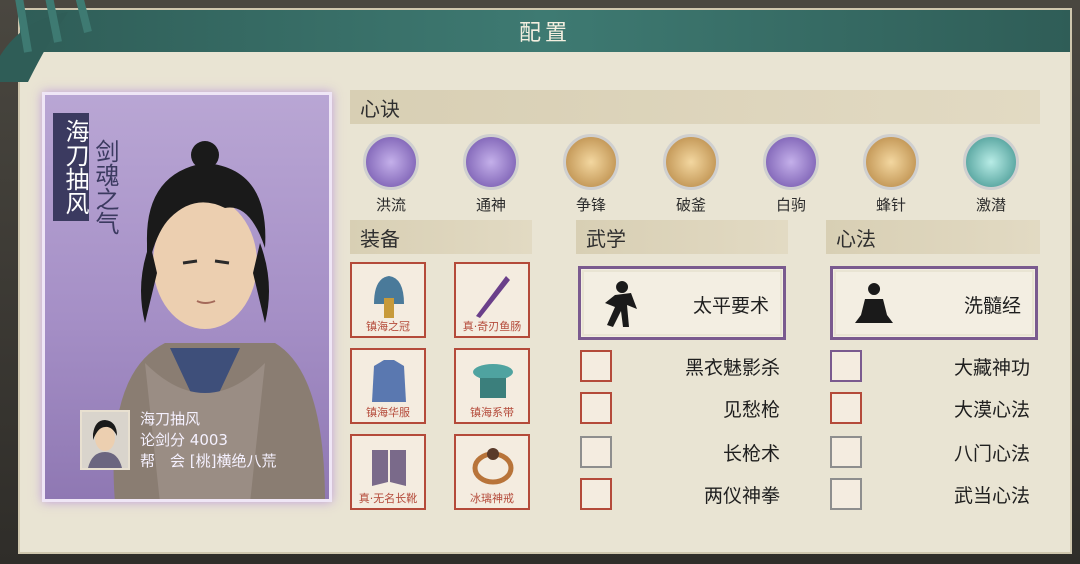 The image size is (1080, 564). What do you see at coordinates (441, 237) in the screenshot?
I see `section-equipment: 装备` at bounding box center [441, 237].